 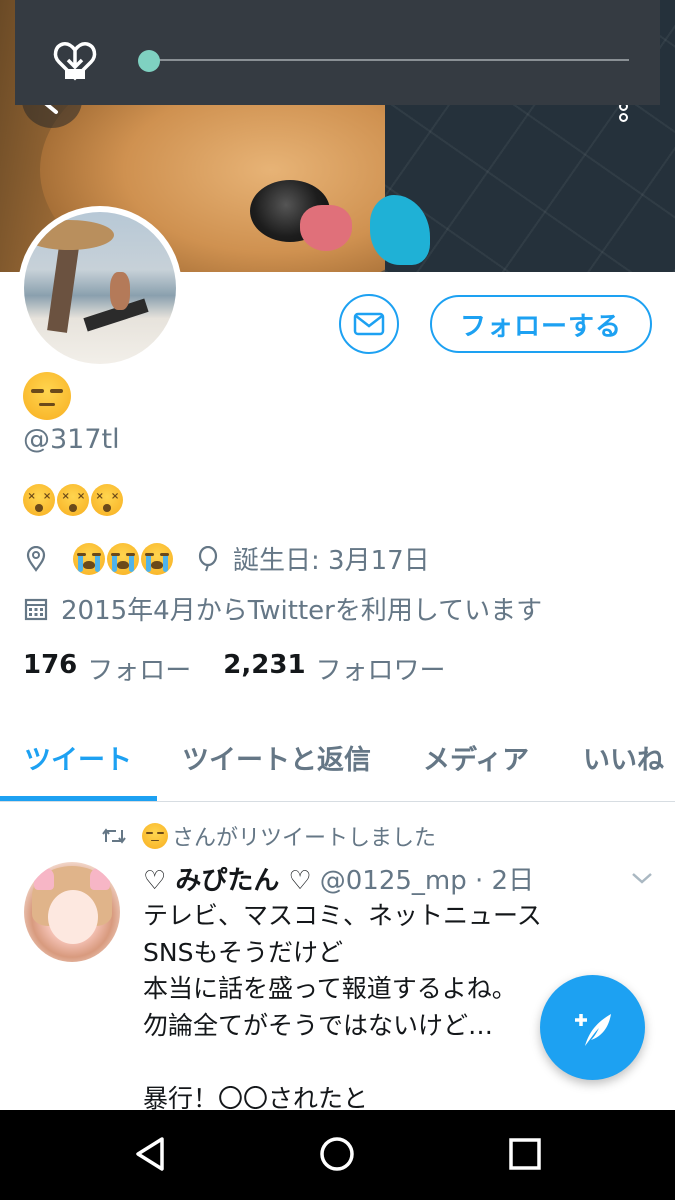 I want to click on nav-home-icon, so click(x=337, y=1154).